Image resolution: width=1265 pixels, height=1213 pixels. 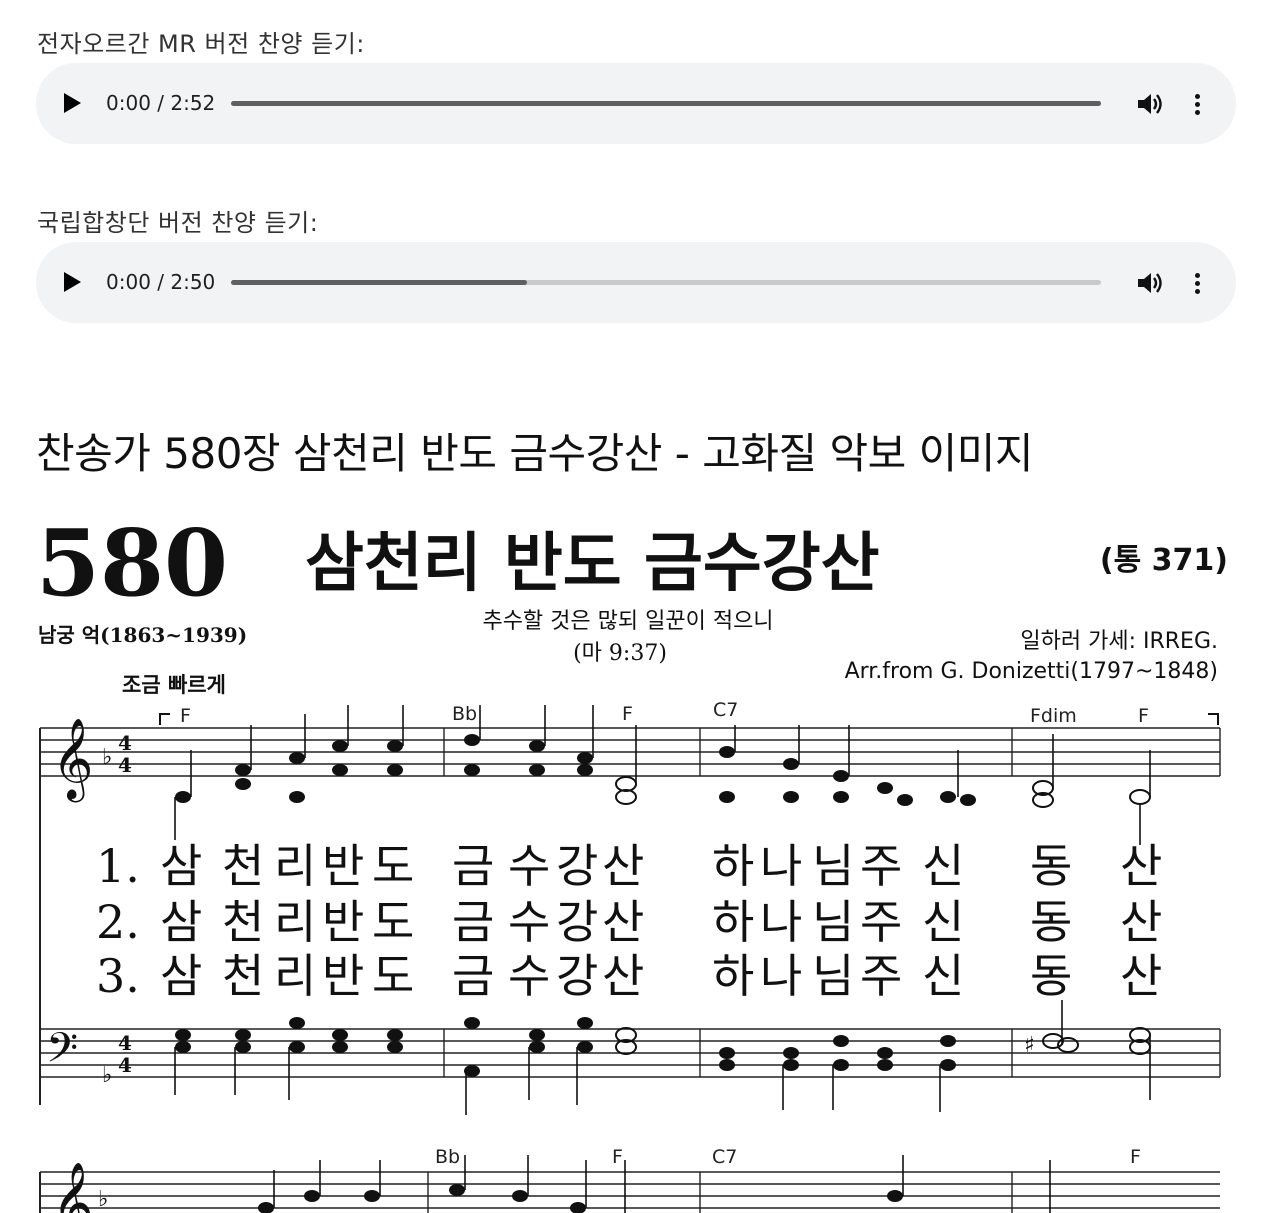 I want to click on player-1-label: 전자오르간 MR 버전 찬양 듣기:, so click(x=201, y=44).